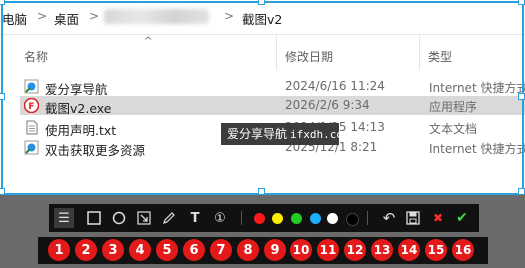 This screenshot has width=525, height=268. Describe the element at coordinates (140, 250) in the screenshot. I see `number-badge: 4` at that location.